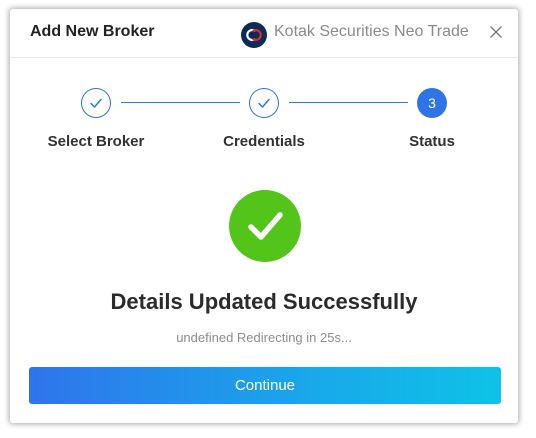  I want to click on continue-button: Continue, so click(265, 385).